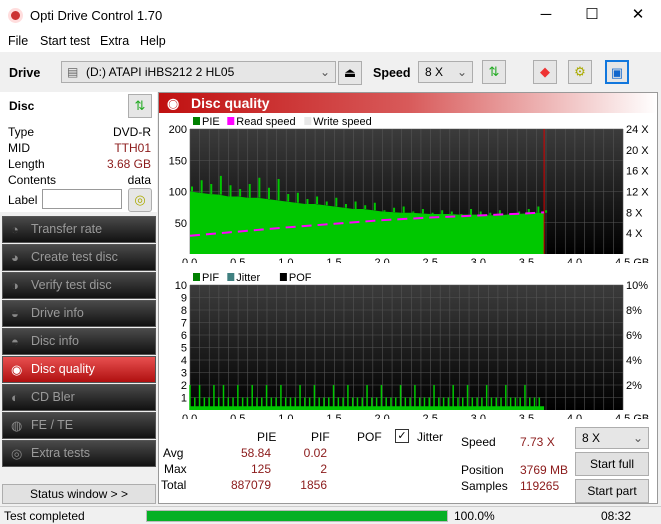 The width and height of the screenshot is (661, 524). Describe the element at coordinates (230, 103) in the screenshot. I see `panel-title: Disc quality` at that location.